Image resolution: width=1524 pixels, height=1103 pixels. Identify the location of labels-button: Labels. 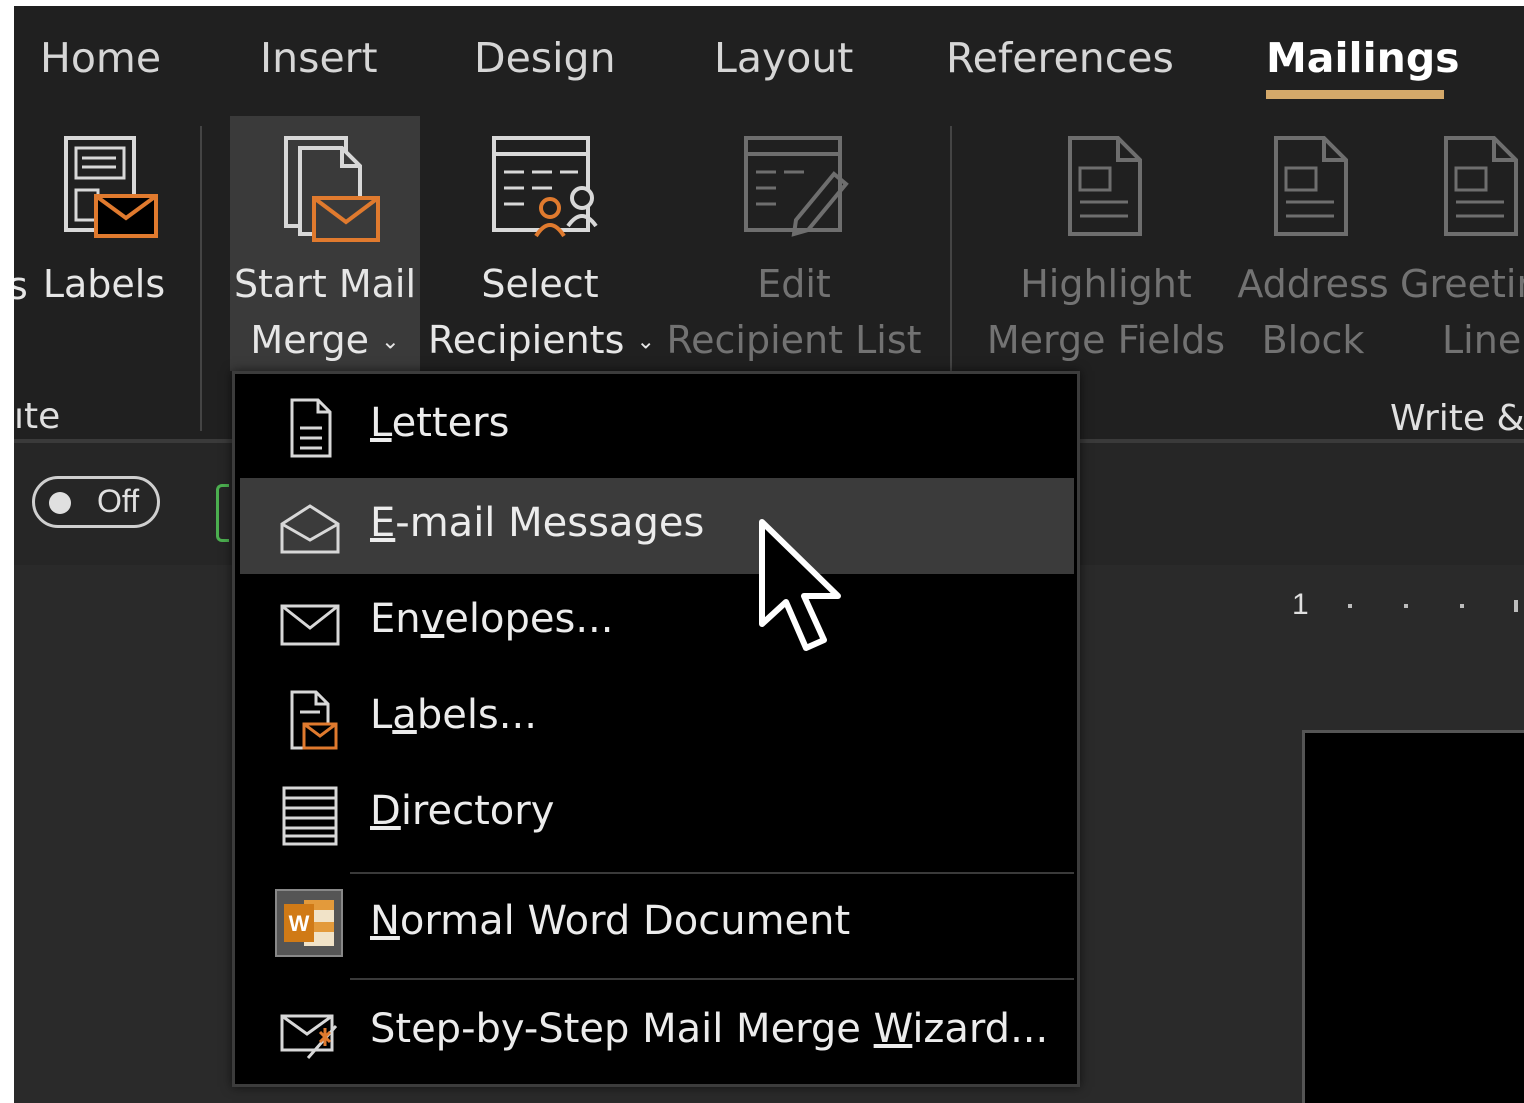
(104, 243).